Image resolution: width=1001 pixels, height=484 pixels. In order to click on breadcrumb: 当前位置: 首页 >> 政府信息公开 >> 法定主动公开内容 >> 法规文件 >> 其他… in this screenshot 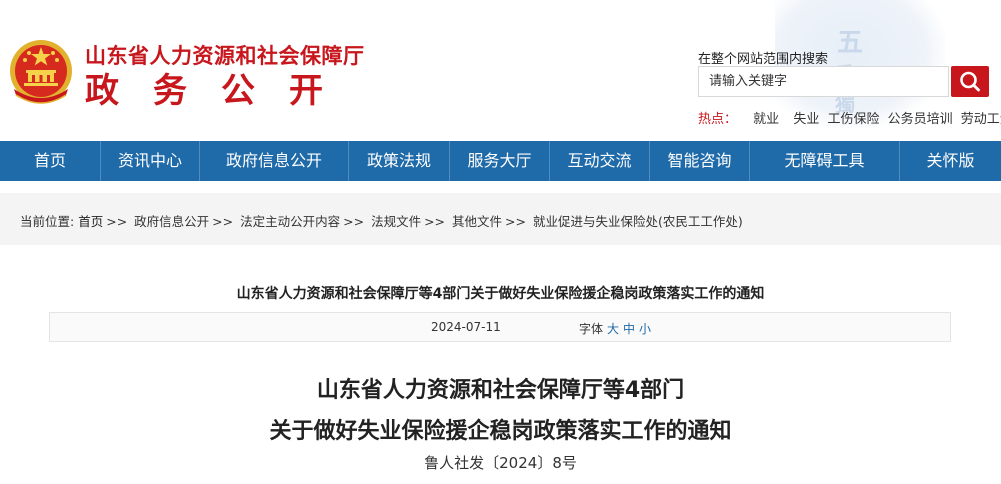, I will do `click(381, 220)`.